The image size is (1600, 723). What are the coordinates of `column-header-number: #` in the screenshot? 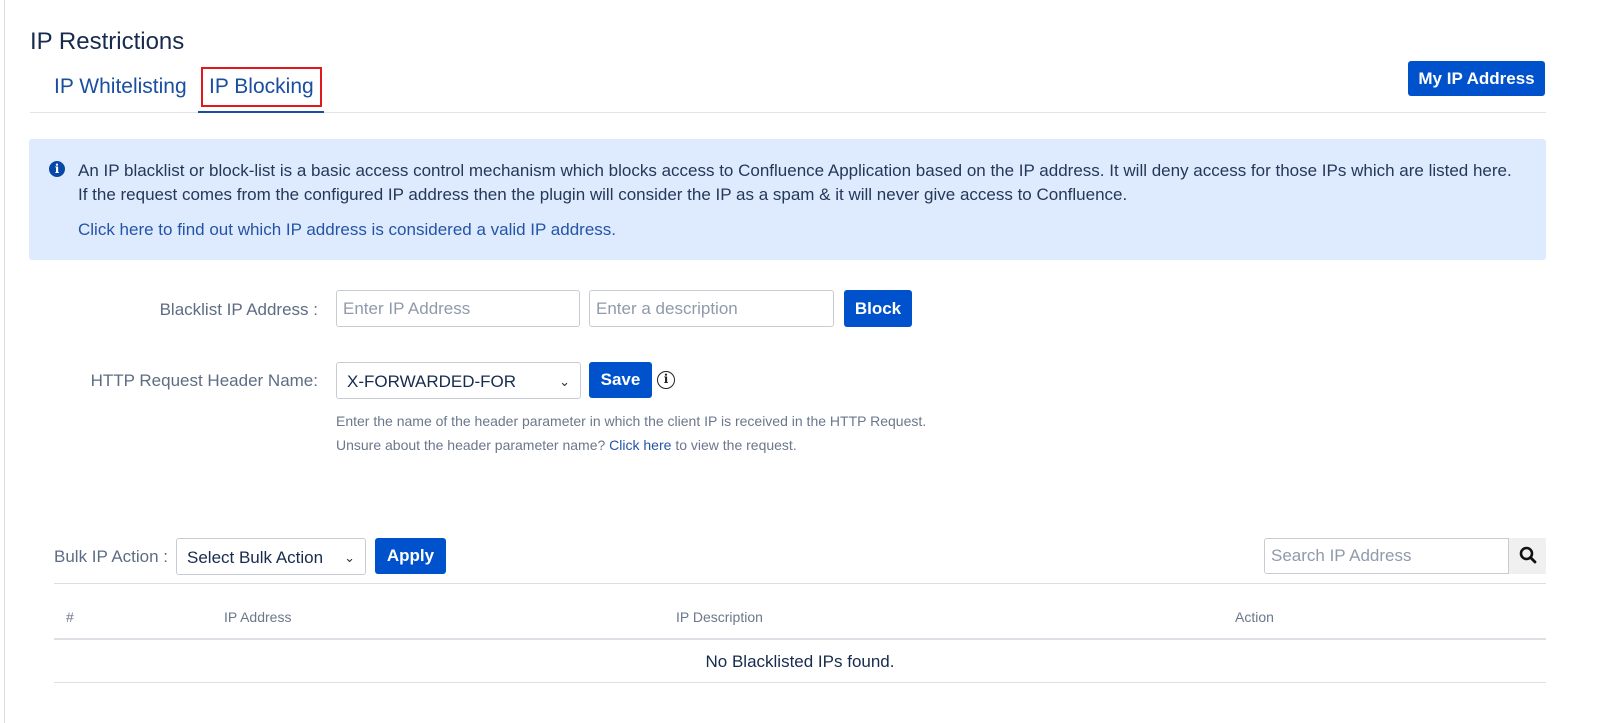 It's located at (70, 617).